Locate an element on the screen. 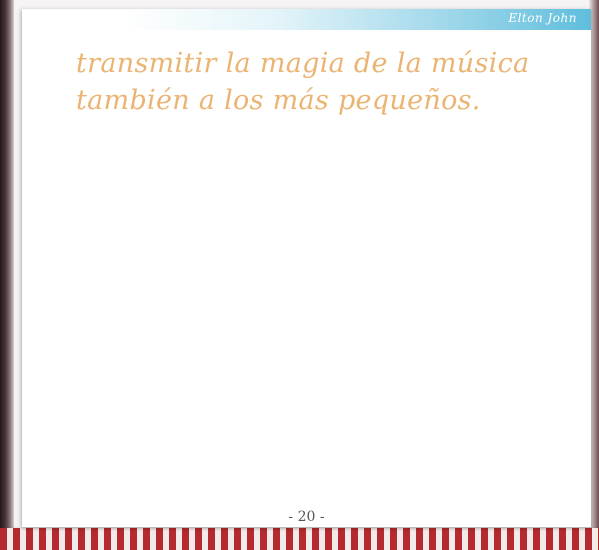 This screenshot has height=550, width=599. header-author: Elton John is located at coordinates (542, 18).